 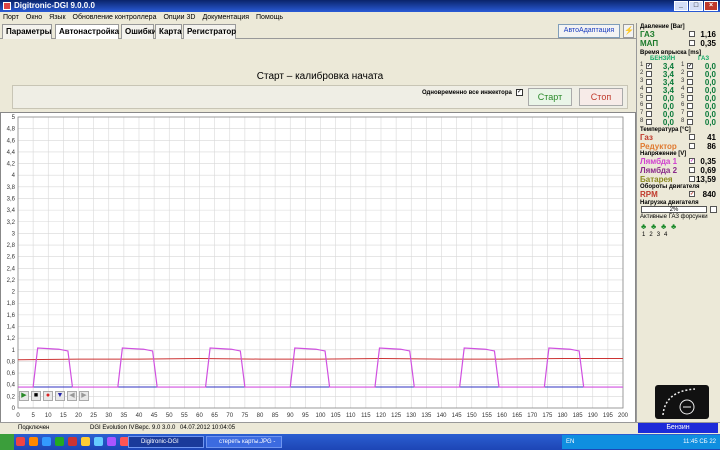 What do you see at coordinates (11, 141) in the screenshot?
I see `y-tick-label: 4,6` at bounding box center [11, 141].